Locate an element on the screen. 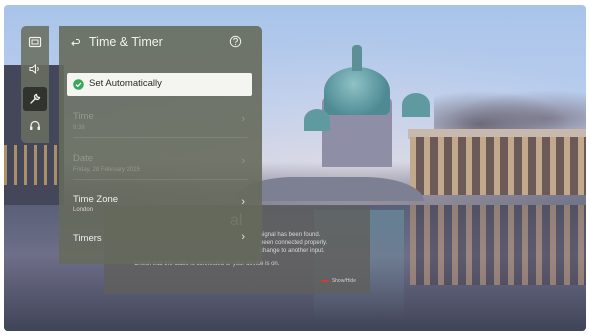 The image size is (590, 335). headset-icon is located at coordinates (35, 125).